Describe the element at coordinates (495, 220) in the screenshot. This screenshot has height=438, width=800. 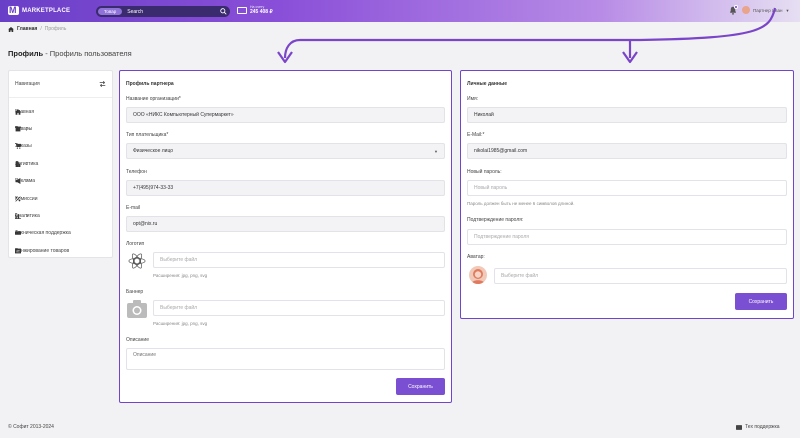
I see `confirm-password-label: Подтверждение пароля:` at that location.